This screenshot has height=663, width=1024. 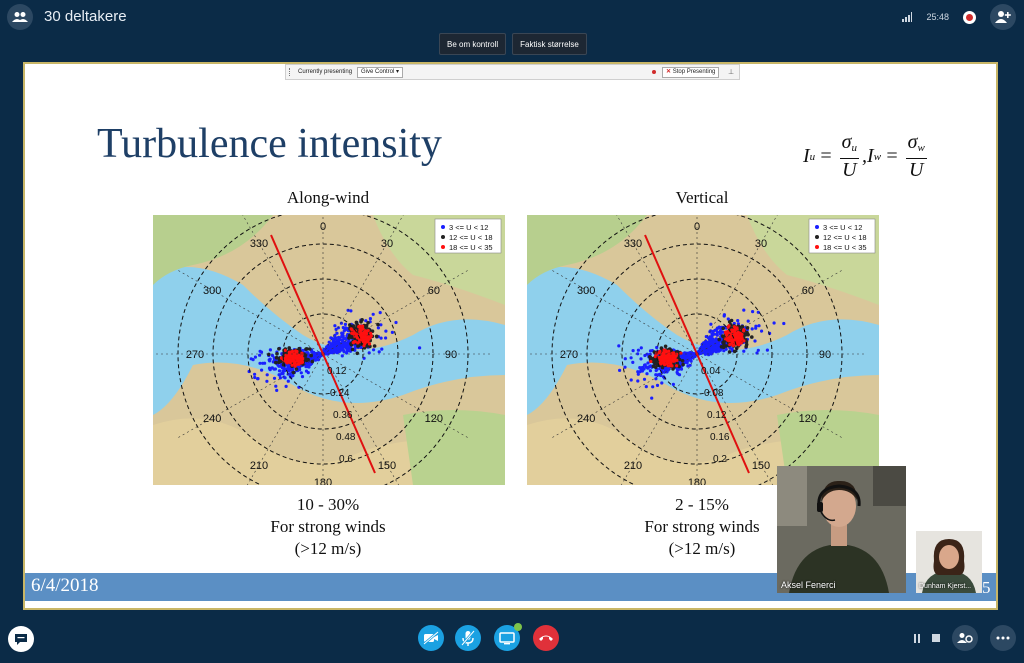 What do you see at coordinates (694, 72) in the screenshot?
I see `stop-presenting-label: Stop Presenting` at bounding box center [694, 72].